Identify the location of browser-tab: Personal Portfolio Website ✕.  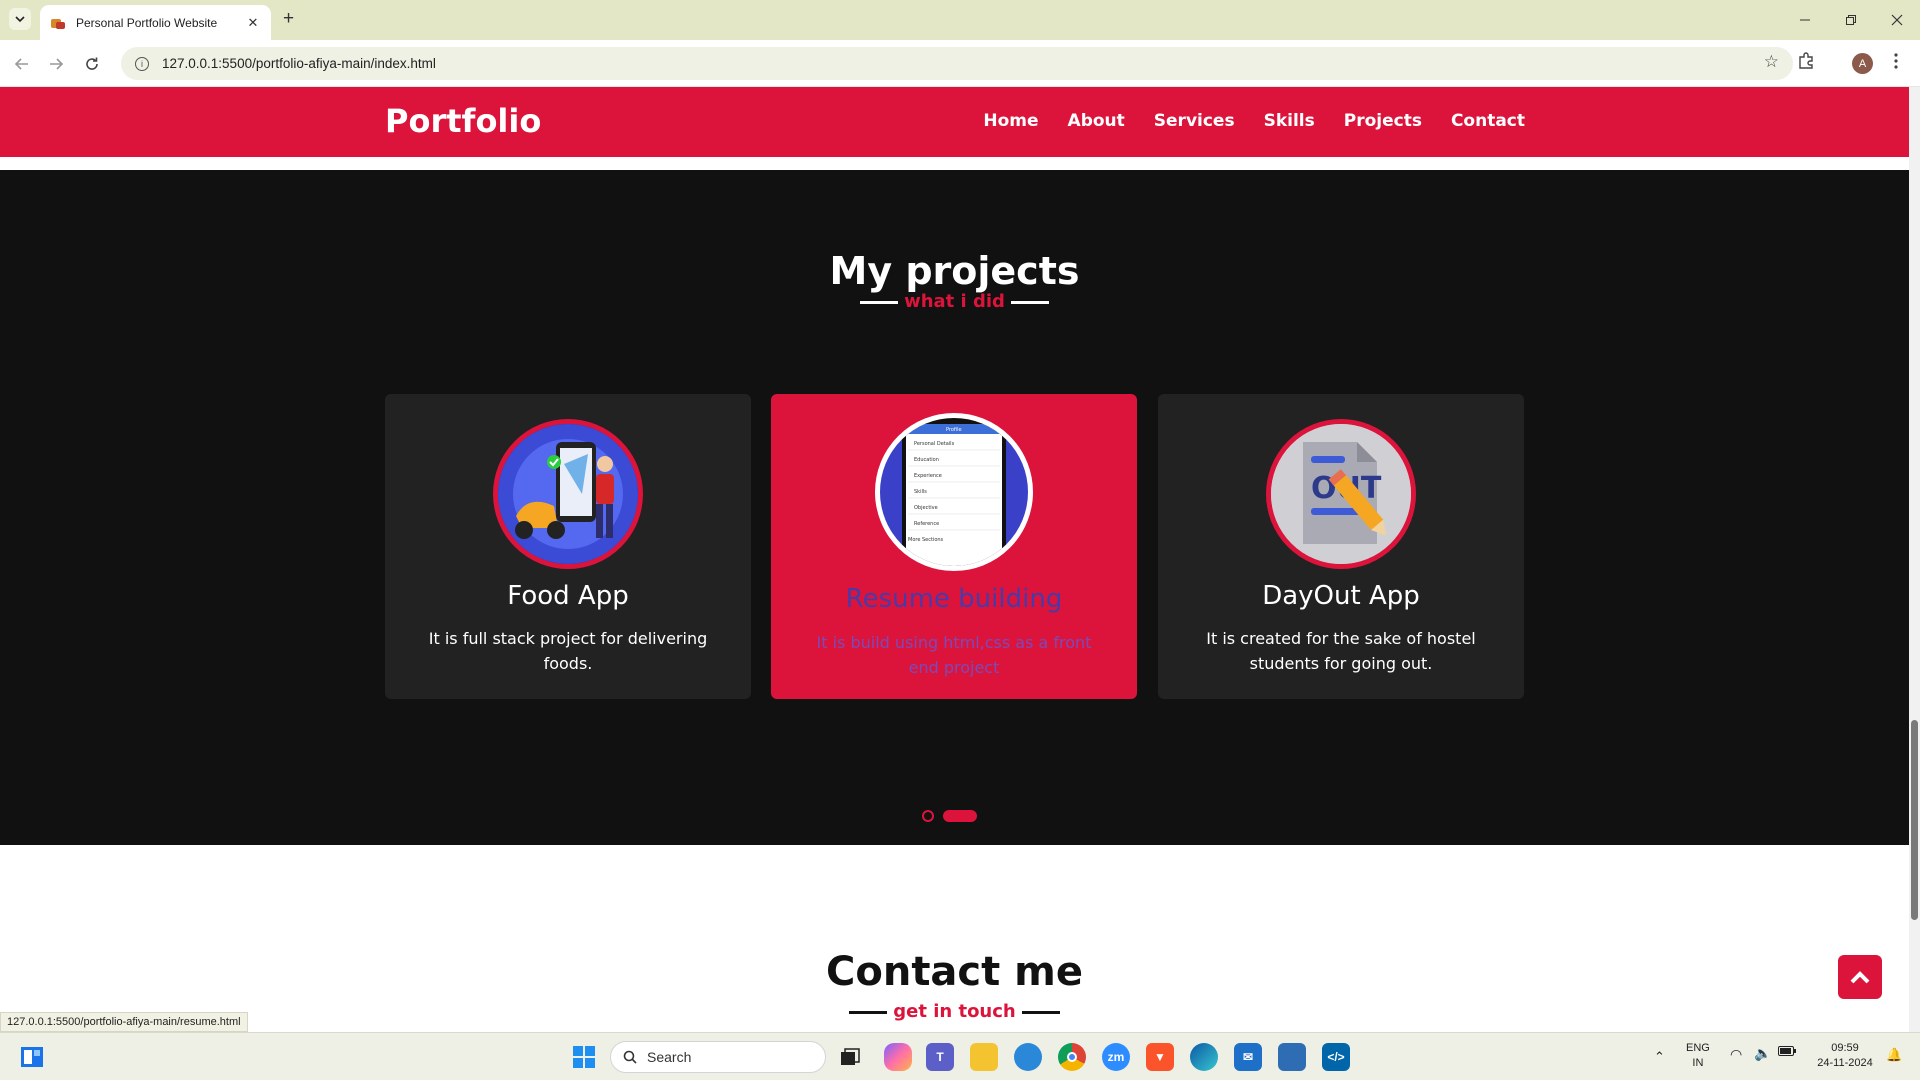
(155, 22).